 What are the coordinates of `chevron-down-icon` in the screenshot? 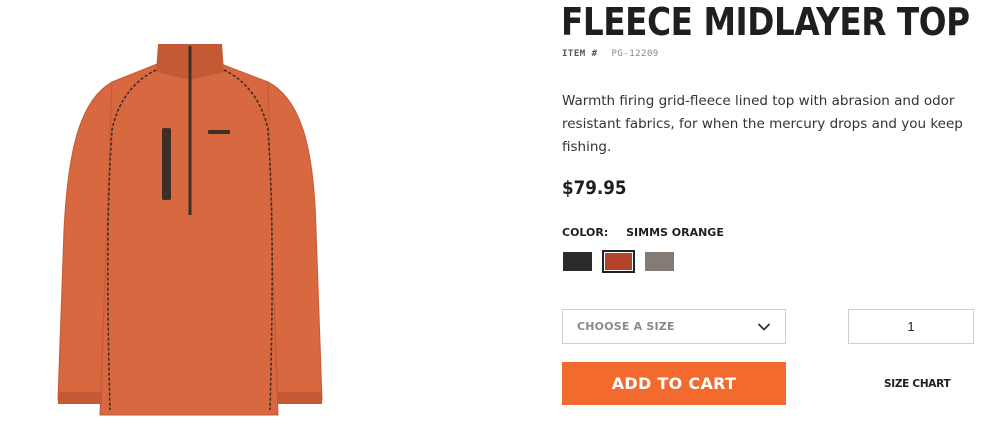 It's located at (764, 326).